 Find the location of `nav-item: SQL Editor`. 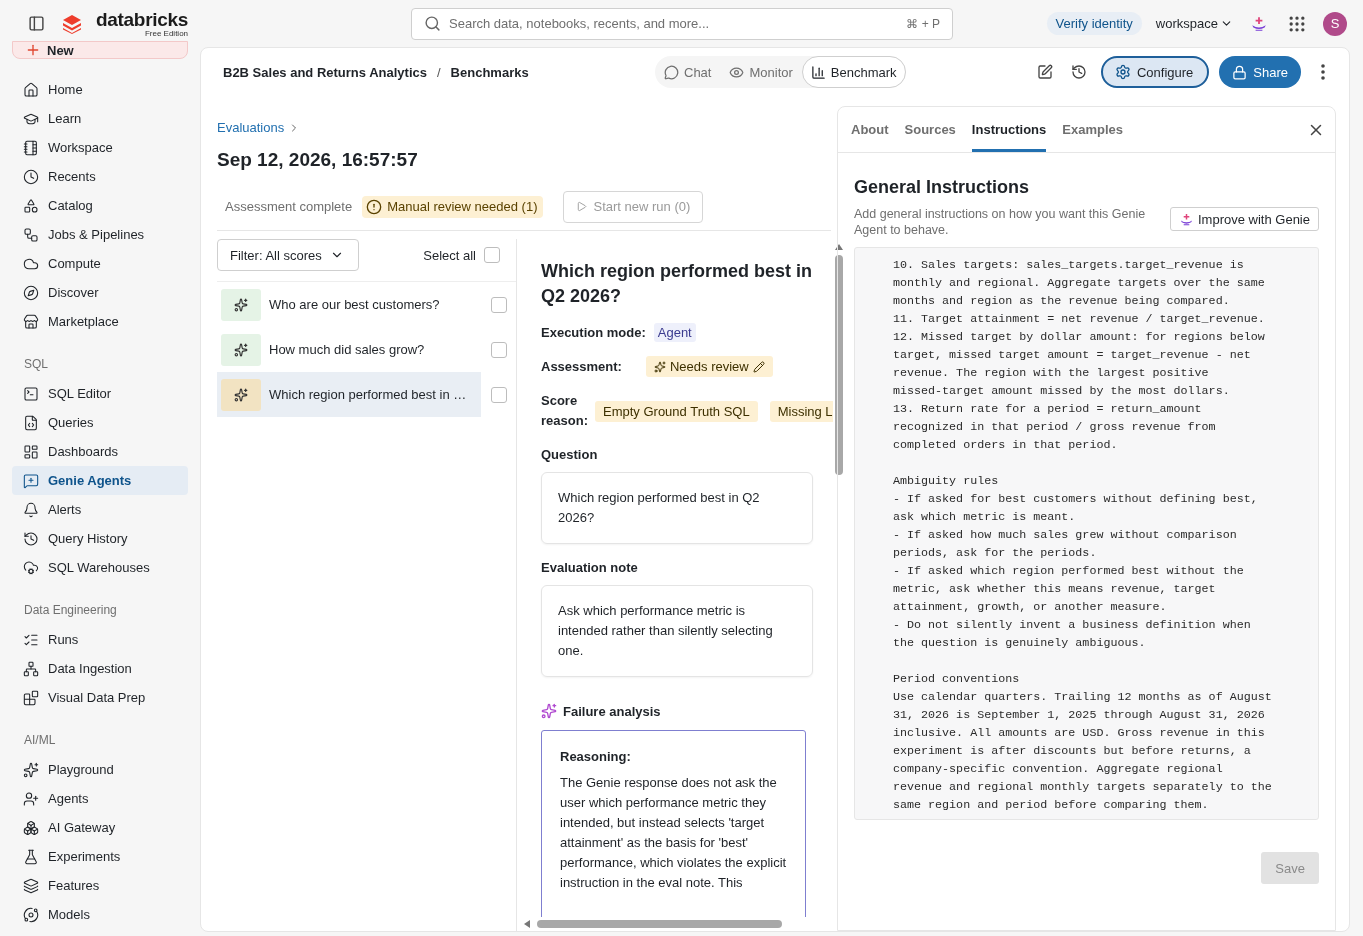

nav-item: SQL Editor is located at coordinates (100, 393).